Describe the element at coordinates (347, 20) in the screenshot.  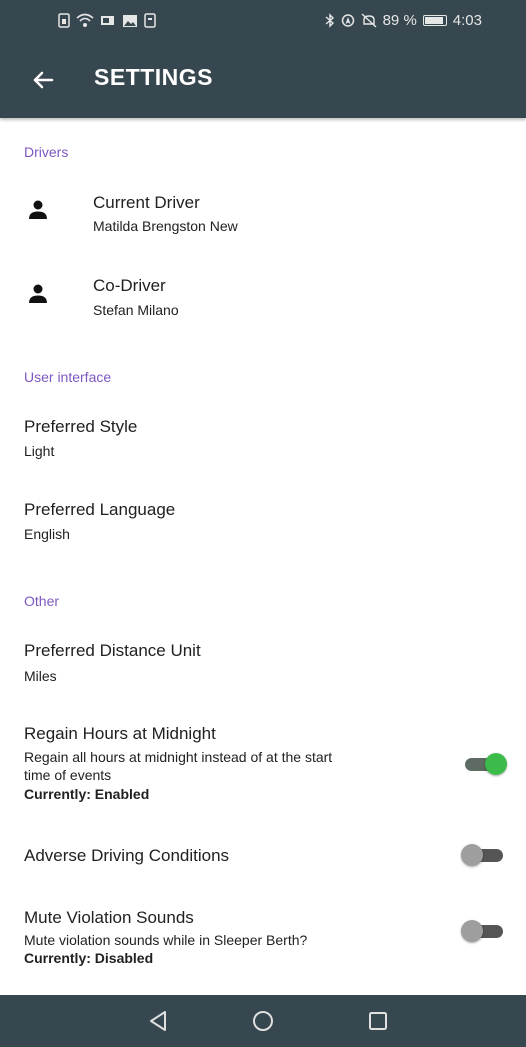
I see `location-icon` at that location.